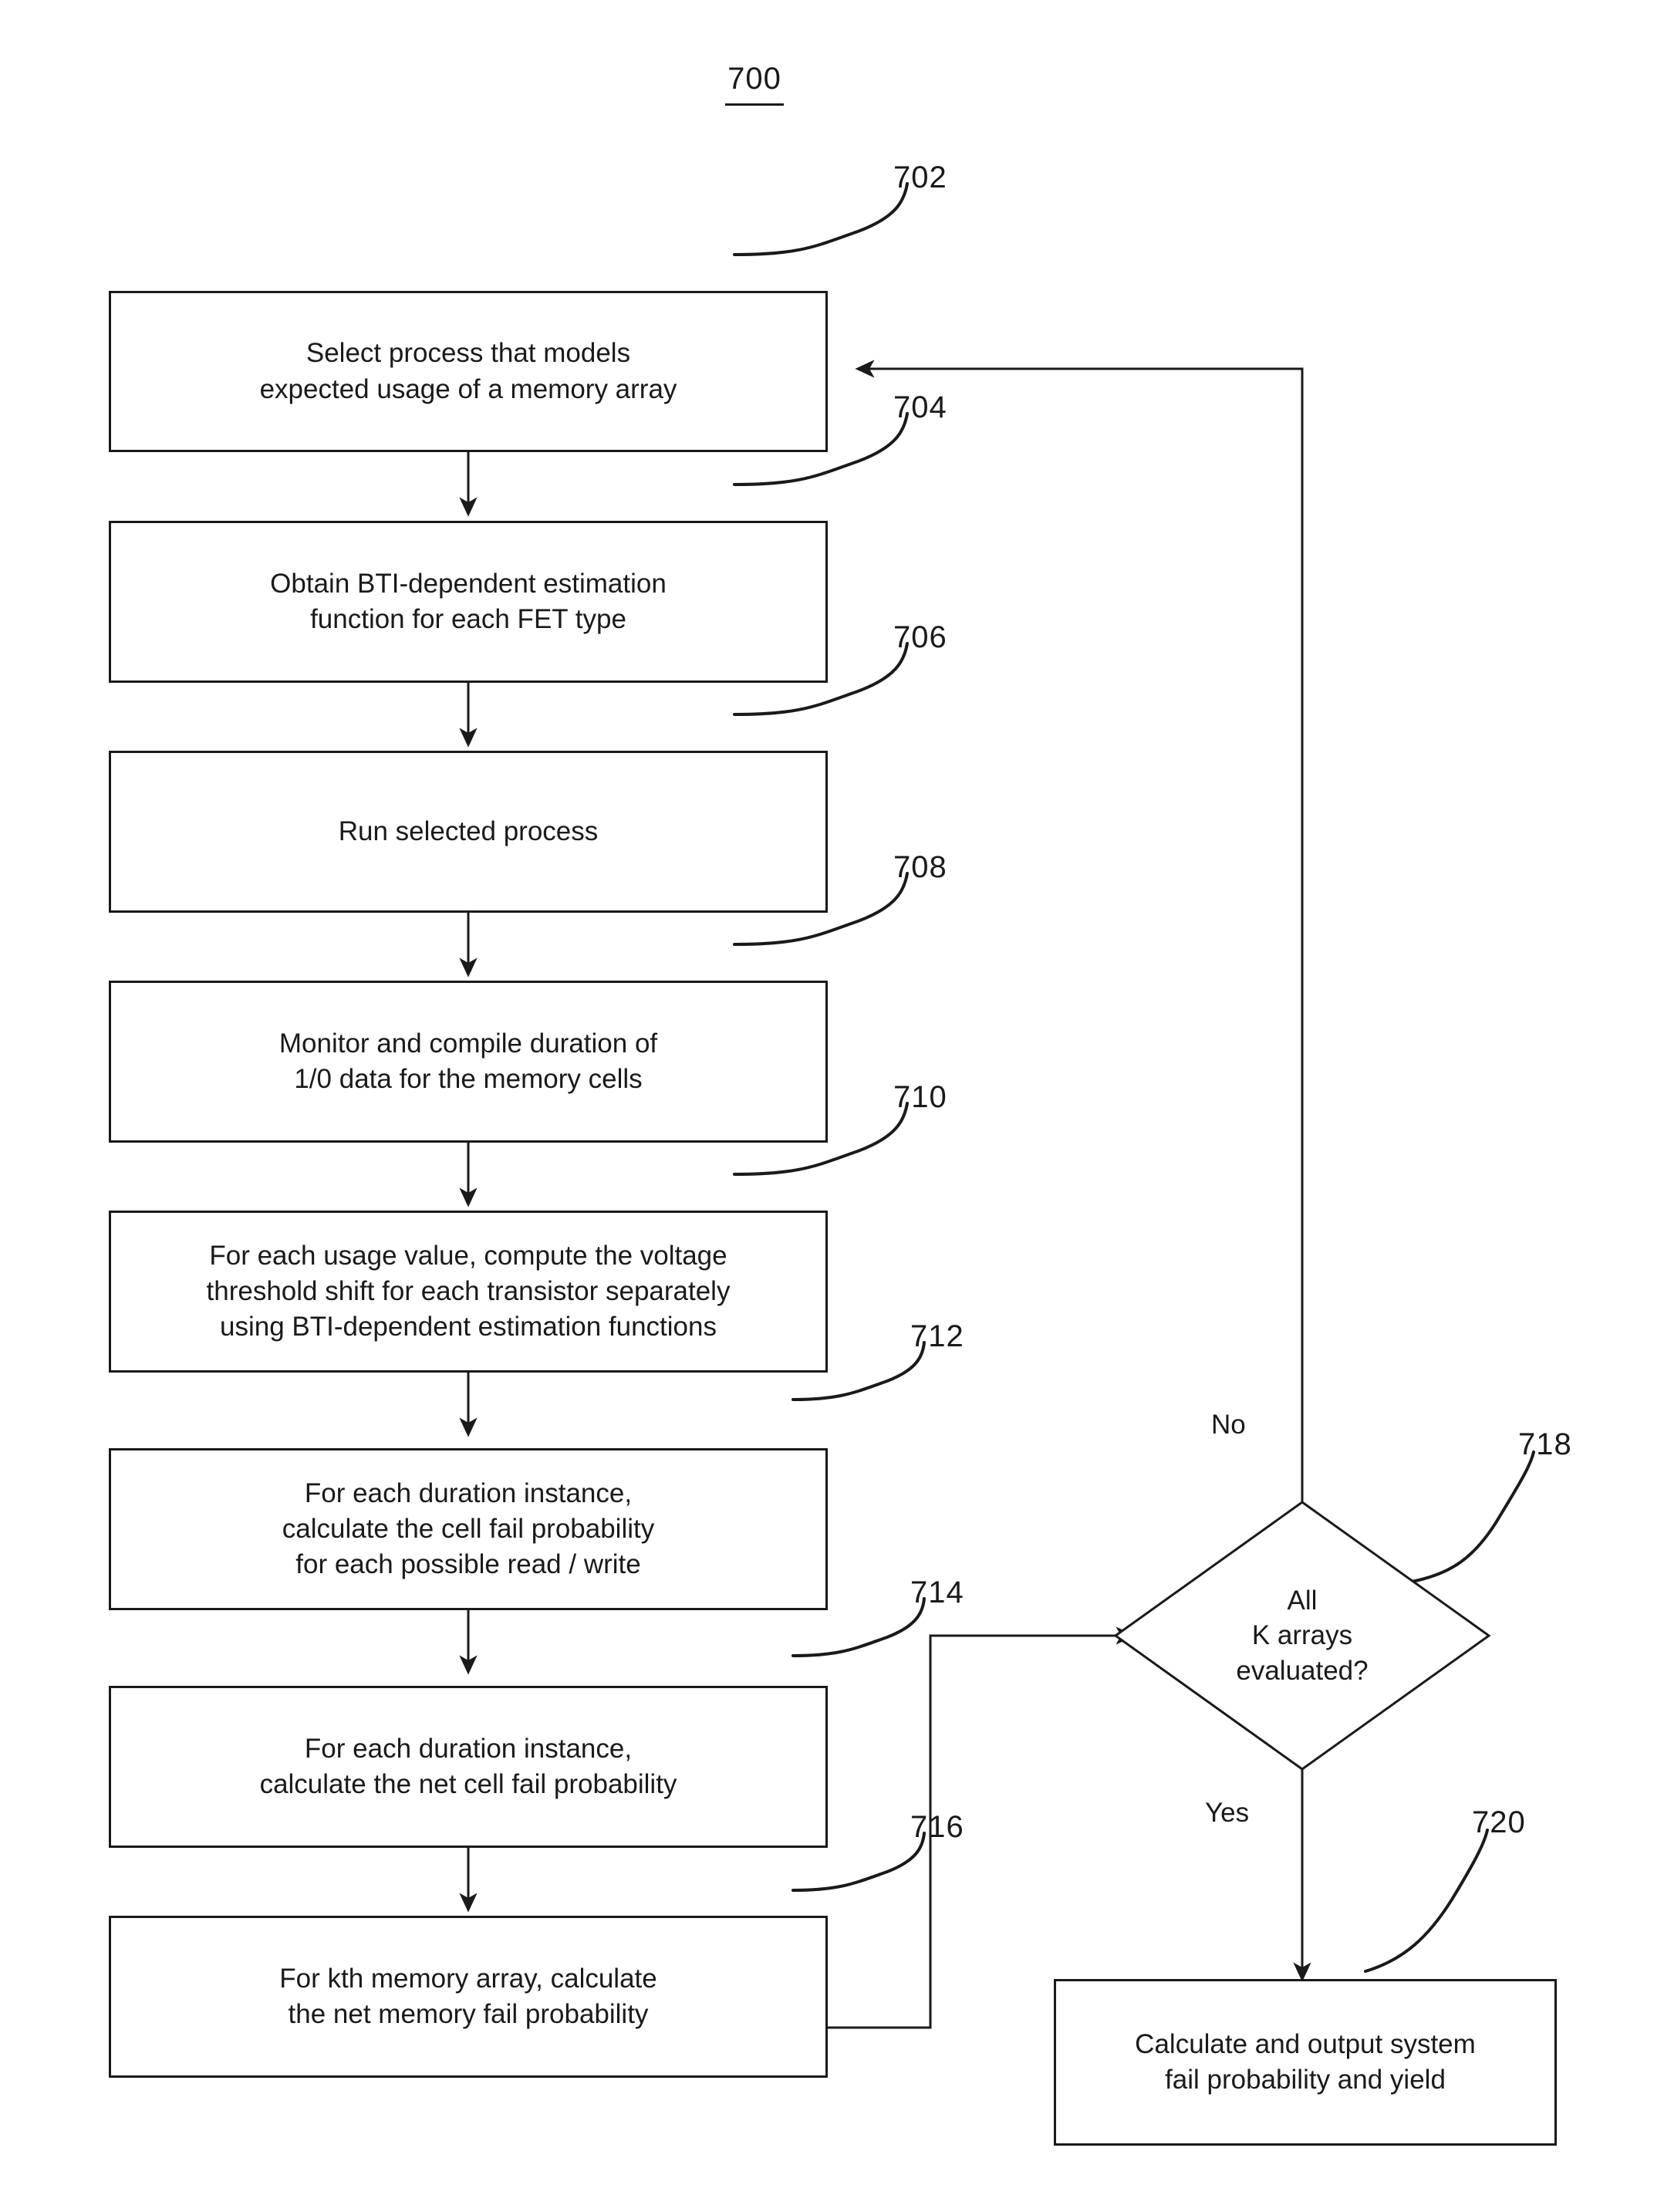 The height and width of the screenshot is (2212, 1664). I want to click on figure-number: 700, so click(754, 79).